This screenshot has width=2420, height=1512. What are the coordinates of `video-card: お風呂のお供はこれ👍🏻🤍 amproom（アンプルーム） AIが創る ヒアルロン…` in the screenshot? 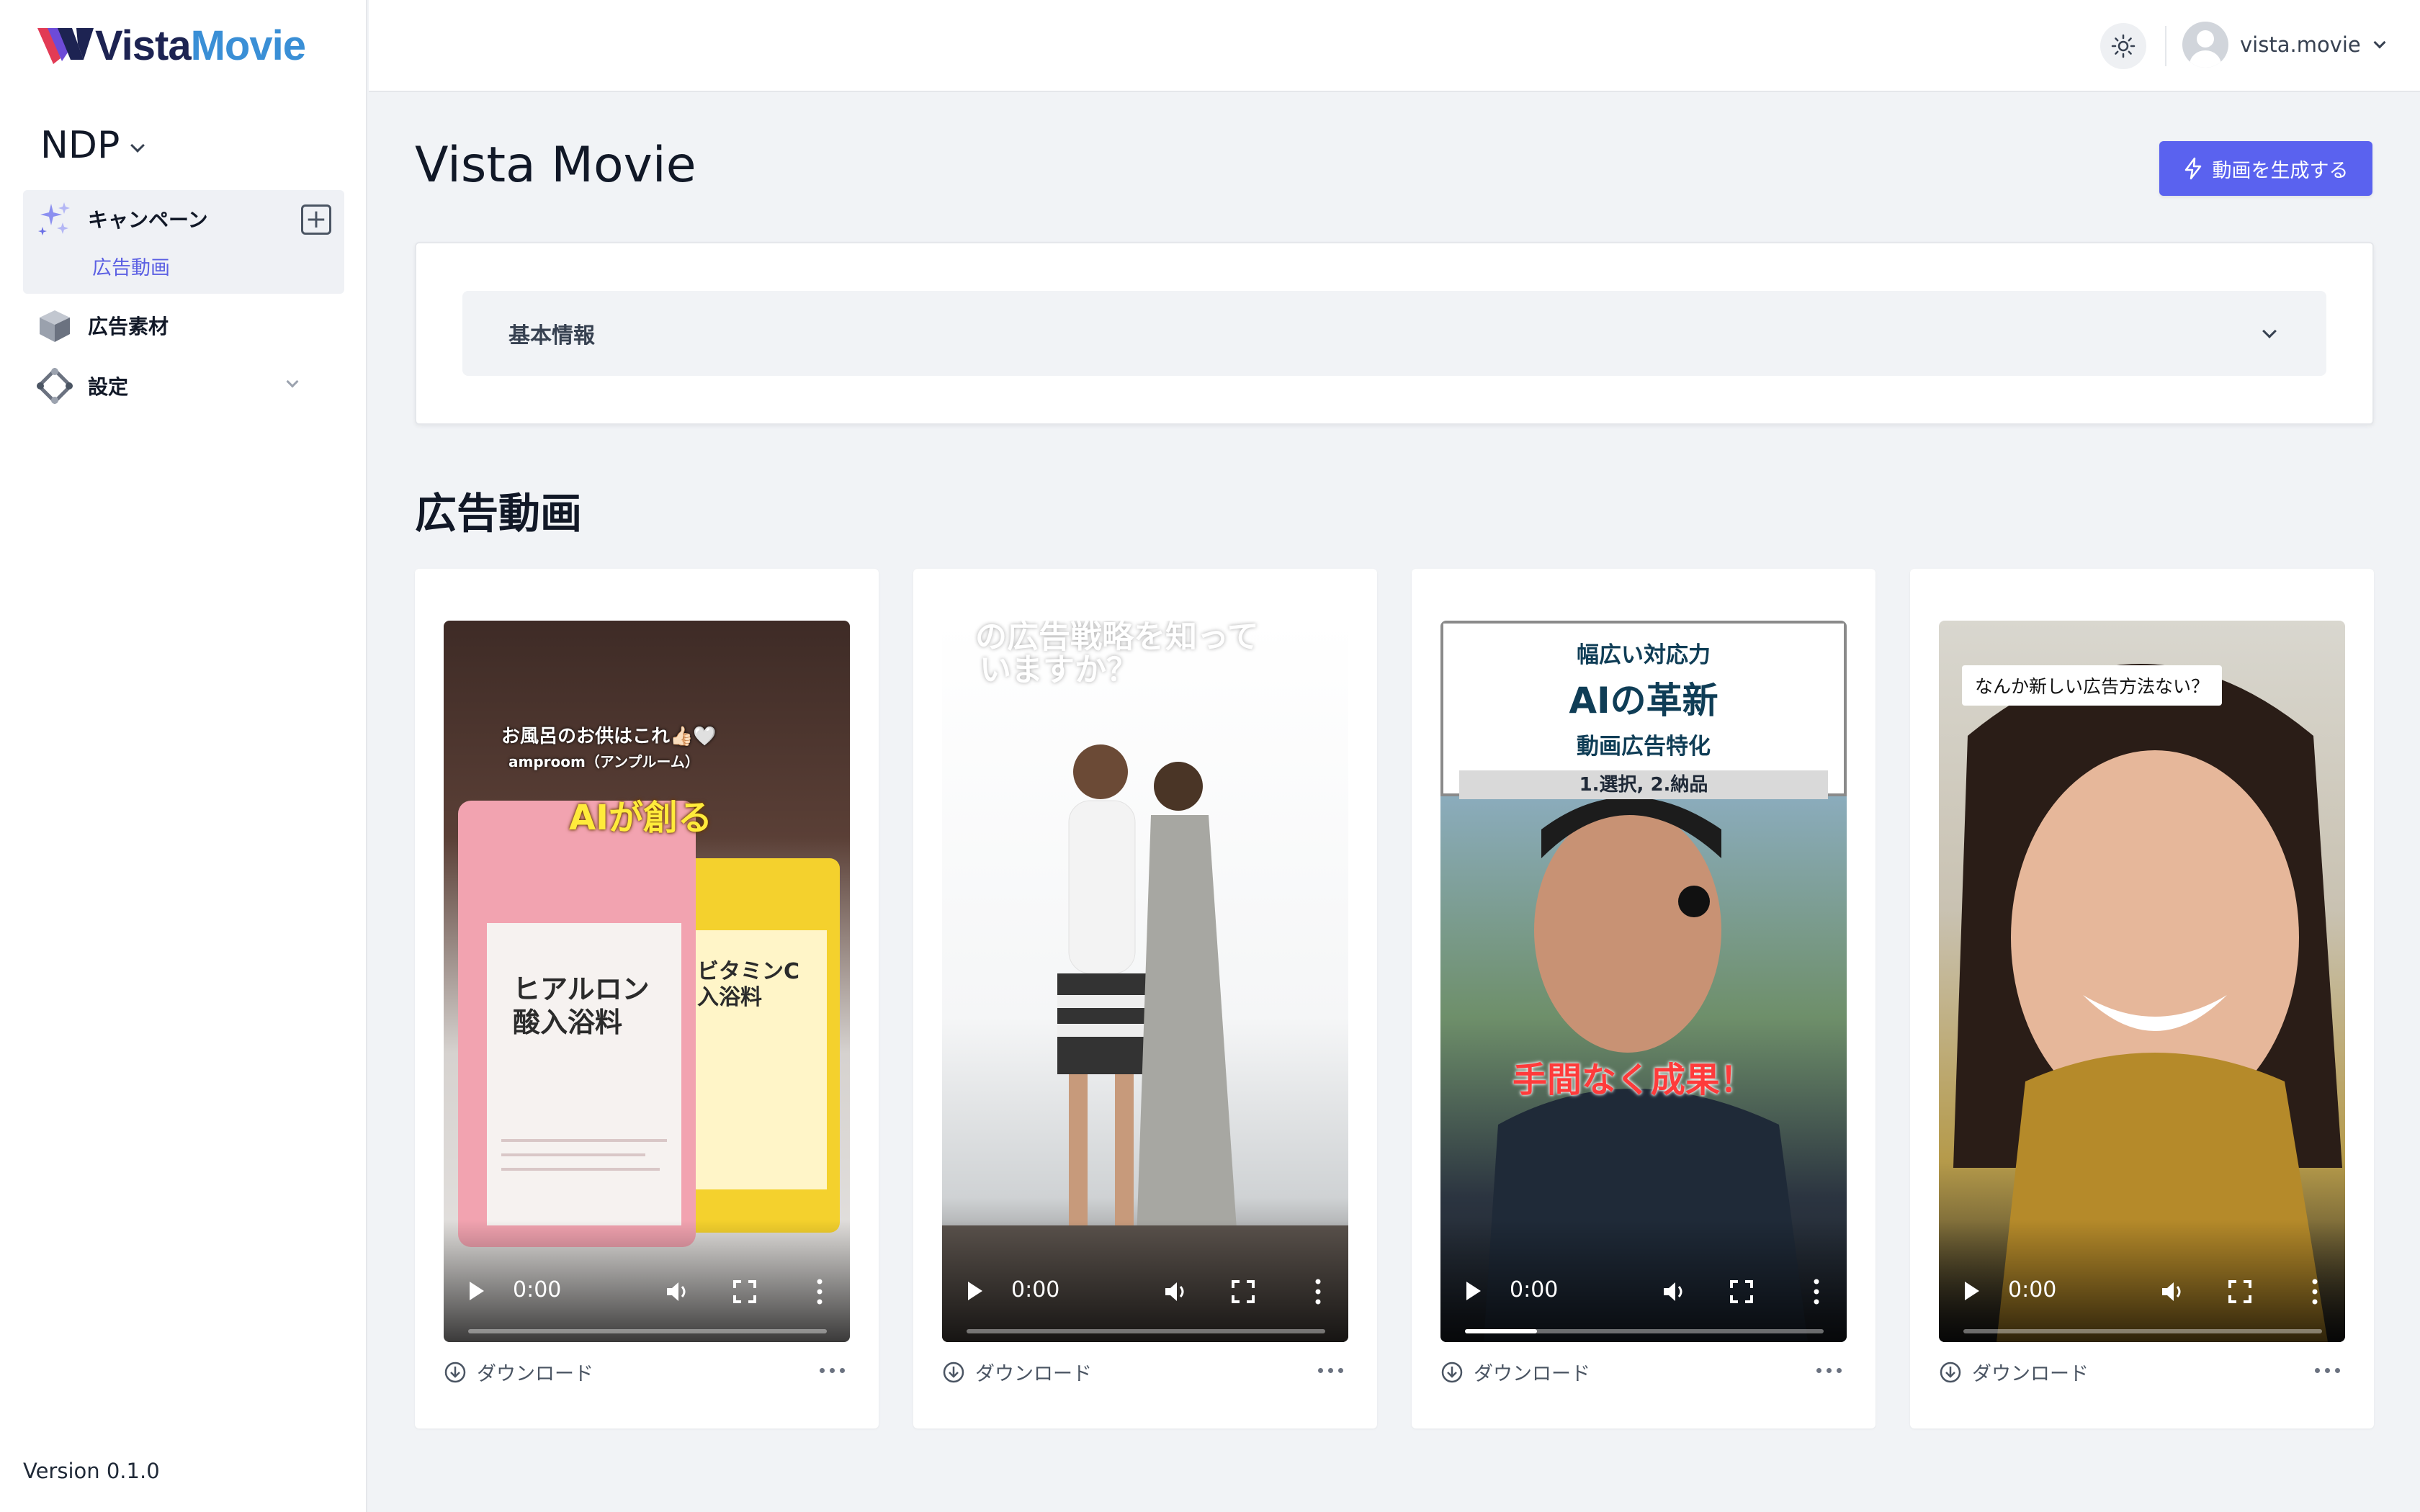 It's located at (647, 998).